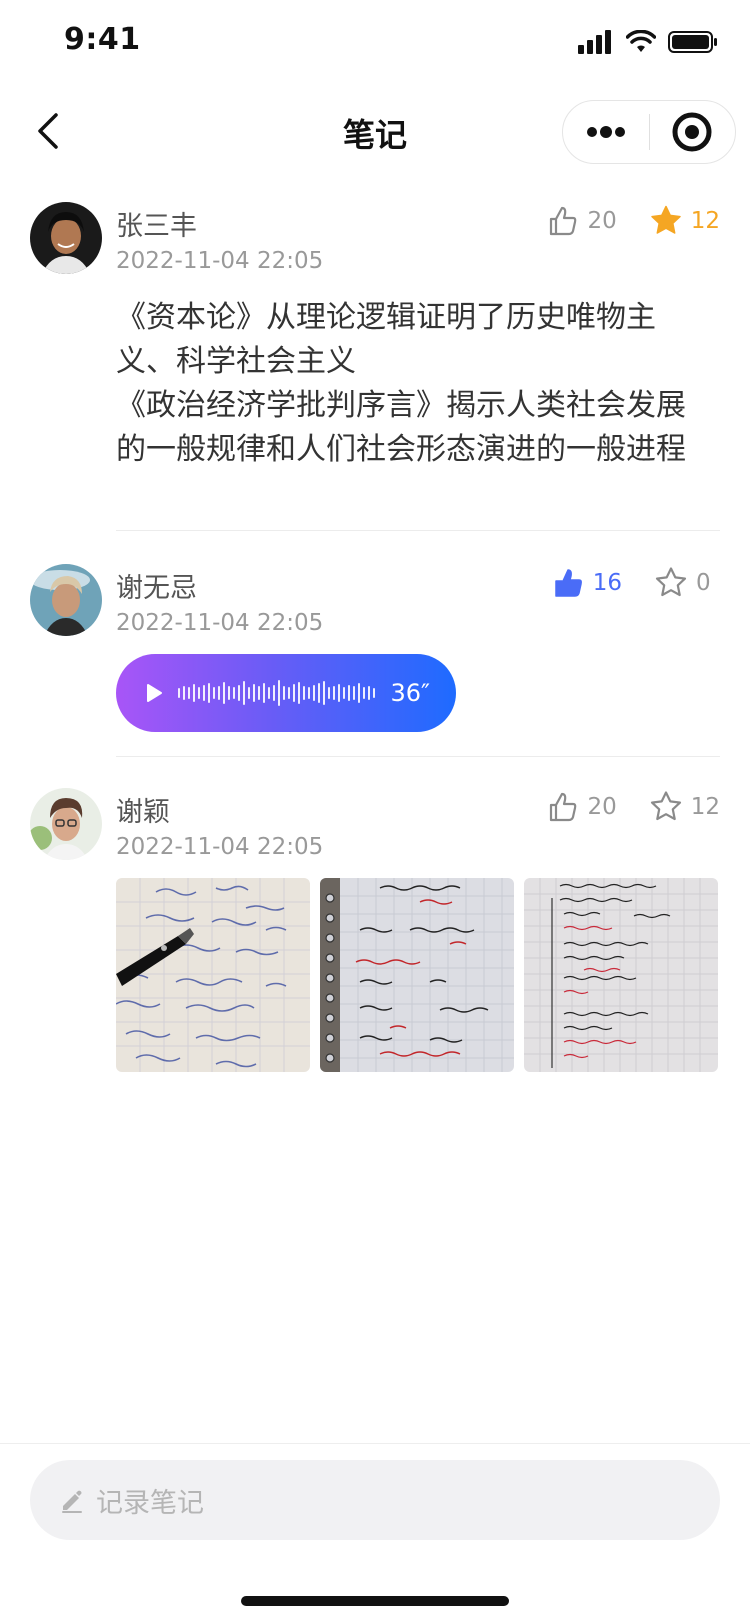  I want to click on status-time: 9:41, so click(102, 39).